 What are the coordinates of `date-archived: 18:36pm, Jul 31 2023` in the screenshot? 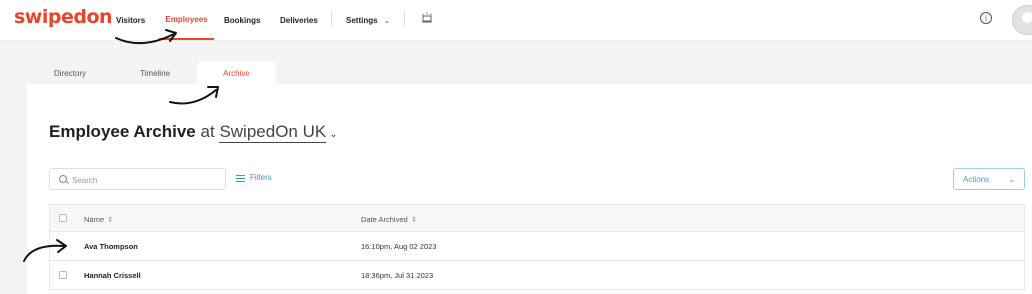 It's located at (397, 275).